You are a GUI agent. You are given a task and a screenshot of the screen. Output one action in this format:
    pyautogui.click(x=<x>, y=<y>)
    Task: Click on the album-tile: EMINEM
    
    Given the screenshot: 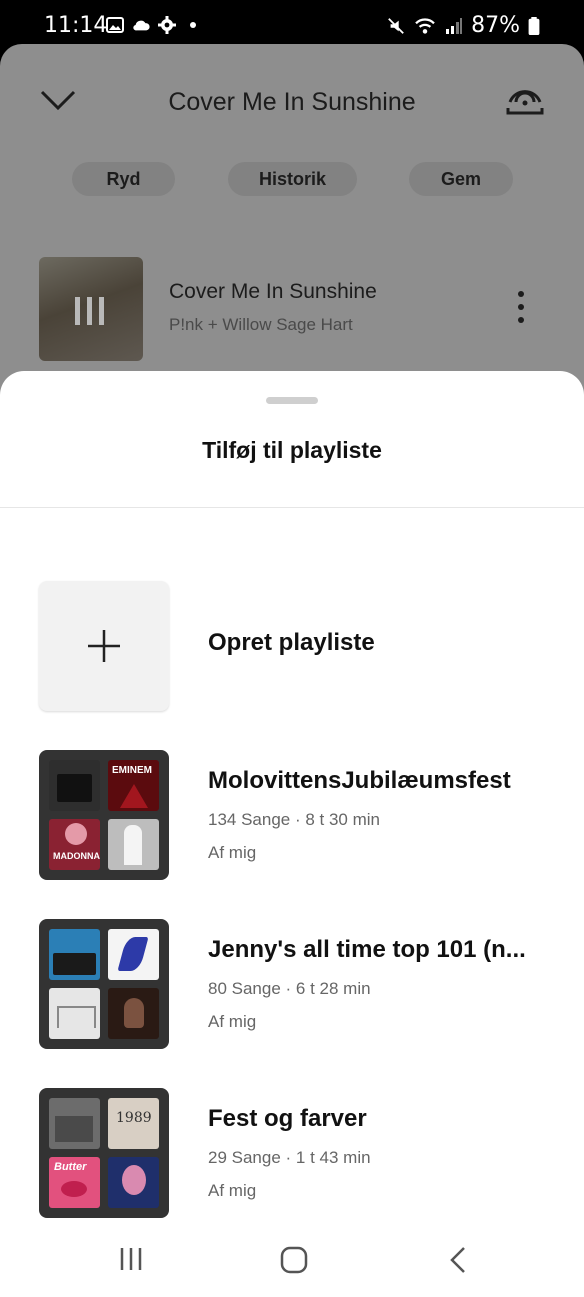 What is the action you would take?
    pyautogui.click(x=133, y=785)
    